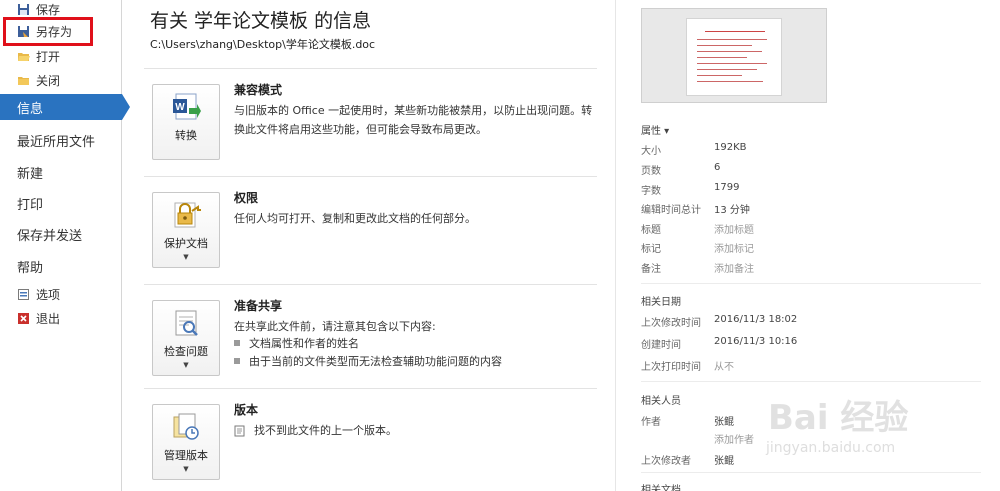  Describe the element at coordinates (734, 438) in the screenshot. I see `add-author-link: 添加作者` at that location.